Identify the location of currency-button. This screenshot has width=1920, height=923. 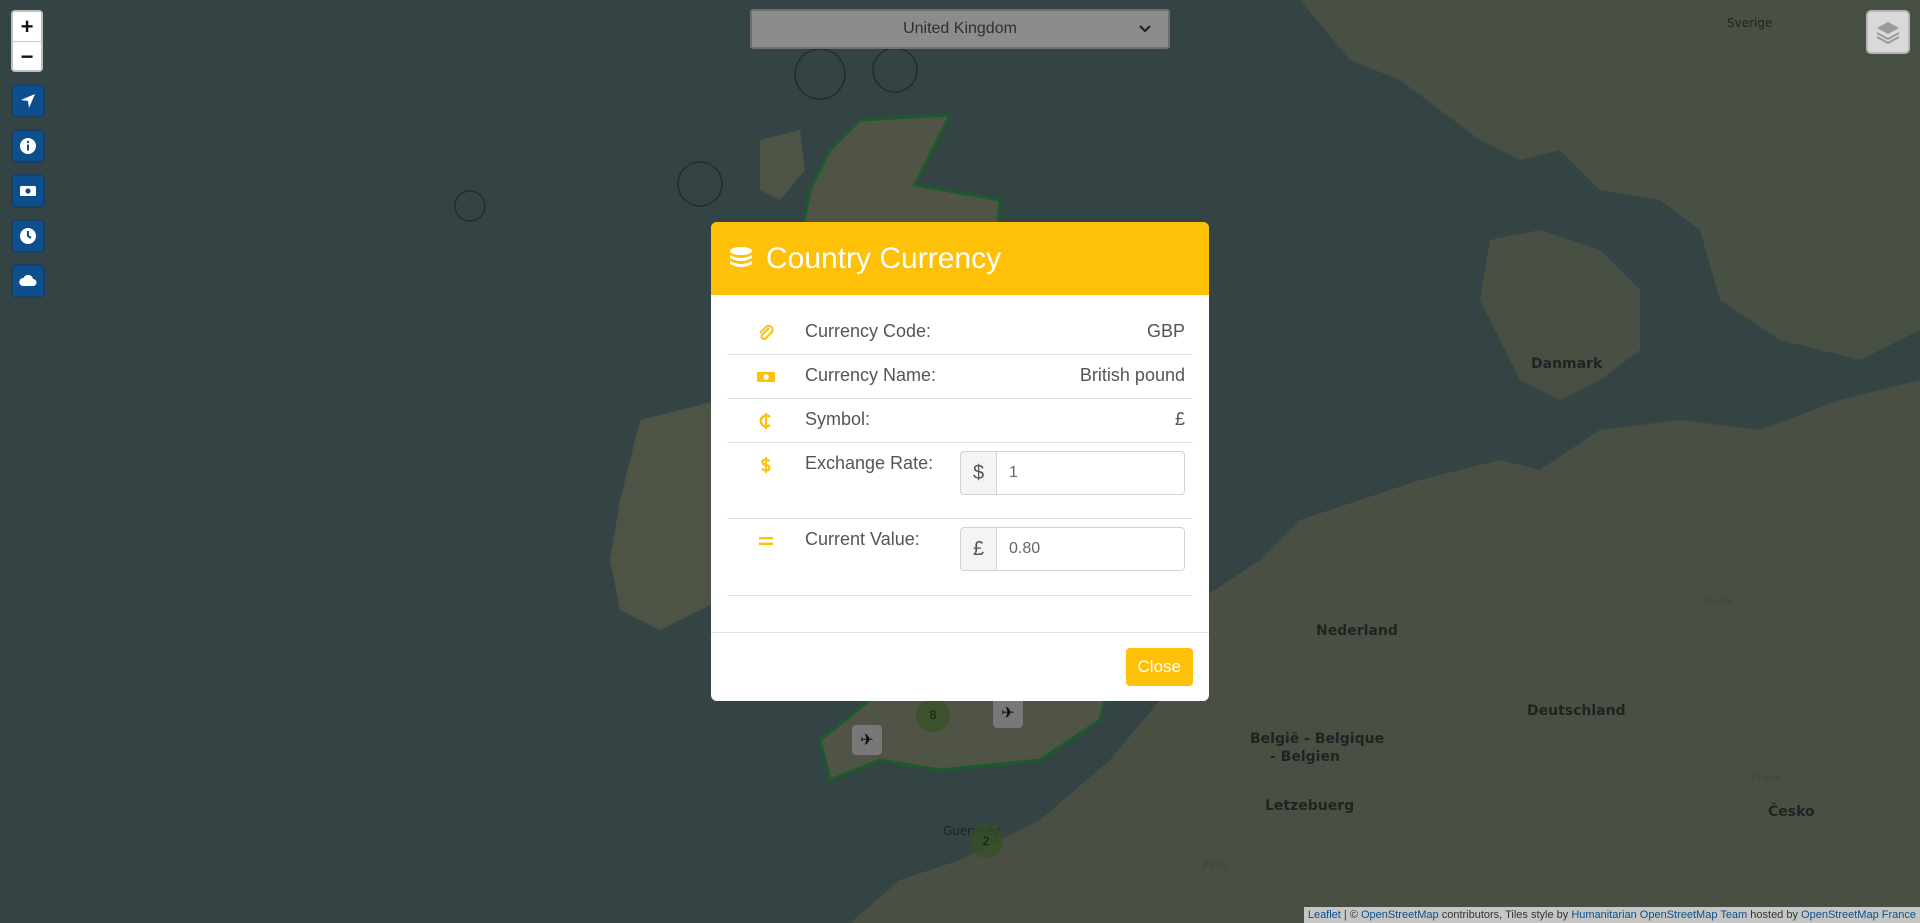
(28, 191).